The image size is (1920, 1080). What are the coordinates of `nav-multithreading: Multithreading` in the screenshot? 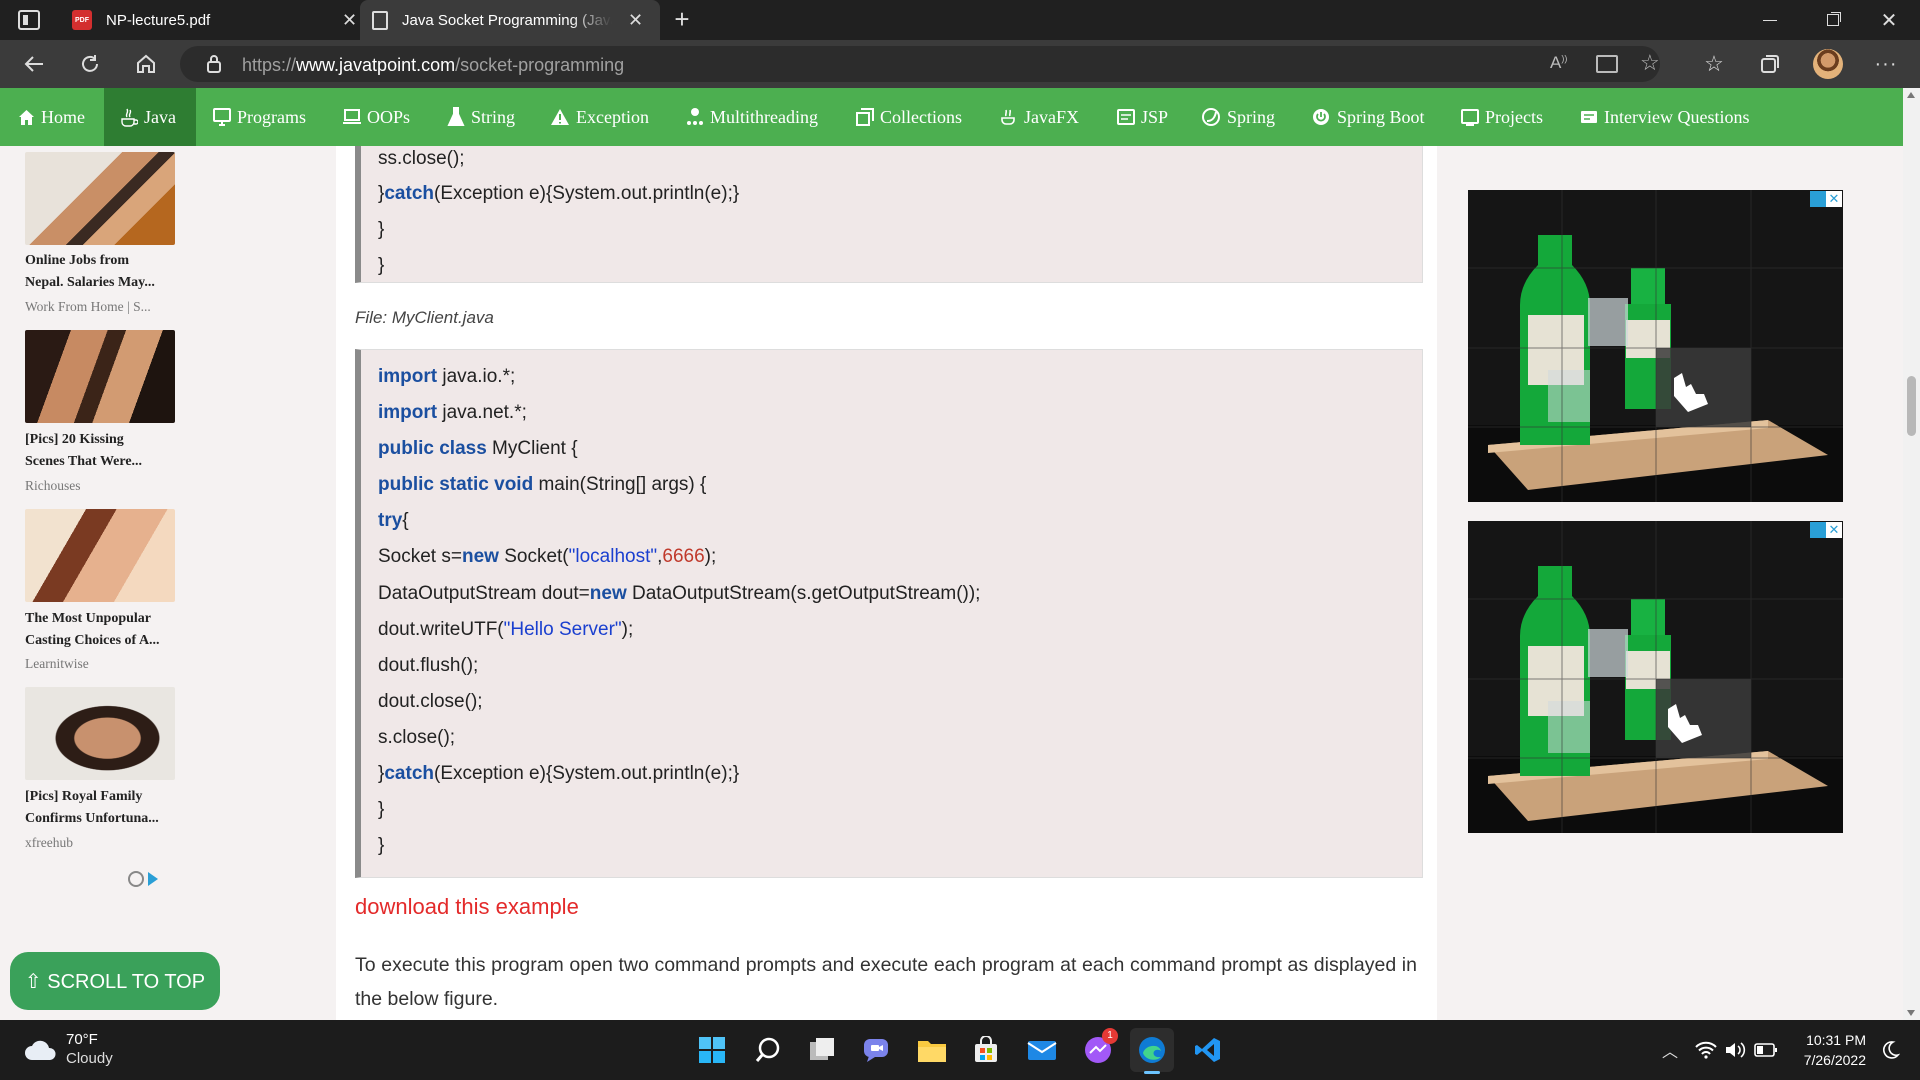 It's located at (752, 117).